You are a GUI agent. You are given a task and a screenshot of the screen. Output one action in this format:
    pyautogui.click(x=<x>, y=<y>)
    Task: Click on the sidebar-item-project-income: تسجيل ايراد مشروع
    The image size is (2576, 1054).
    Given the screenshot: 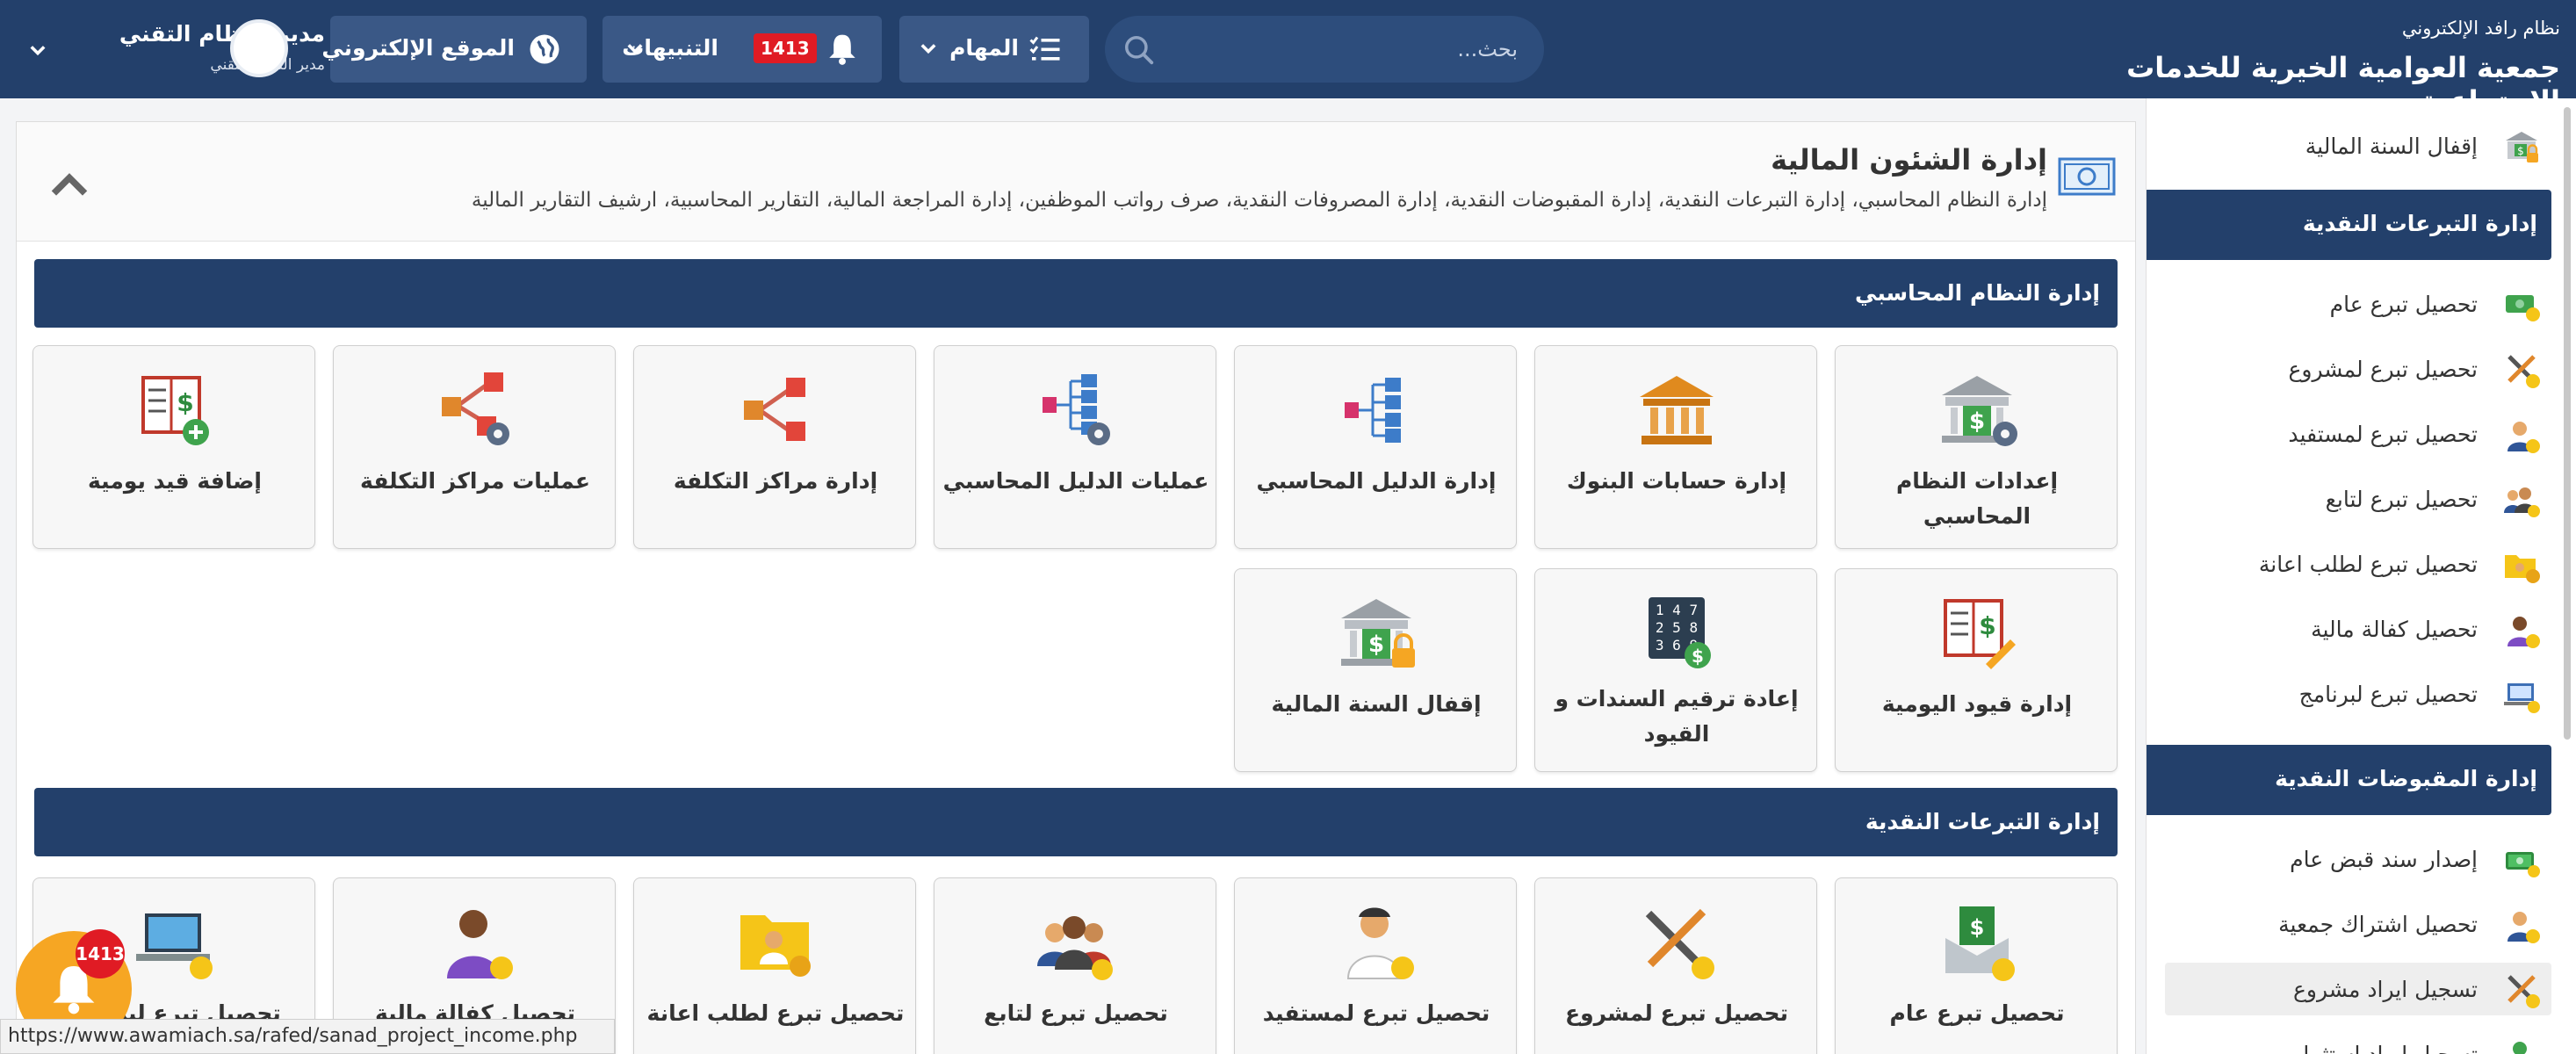 What is the action you would take?
    pyautogui.click(x=2358, y=989)
    